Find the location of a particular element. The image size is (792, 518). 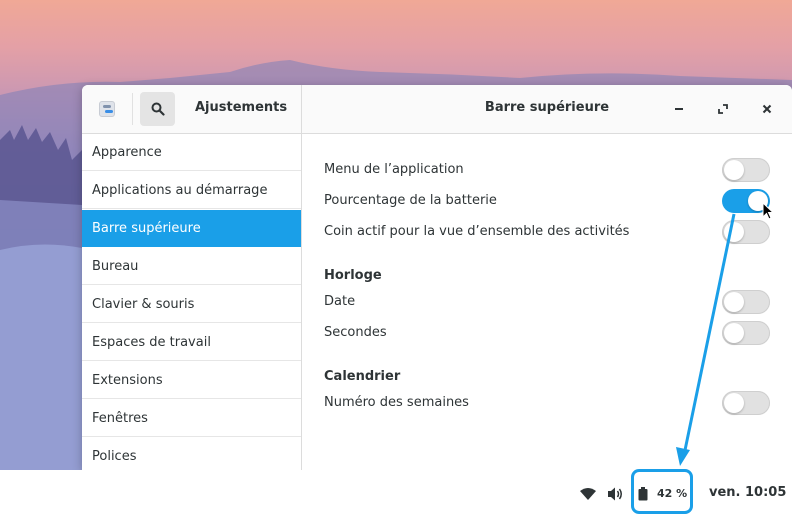

sidebar-item-desktop: Bureau is located at coordinates (191, 266).